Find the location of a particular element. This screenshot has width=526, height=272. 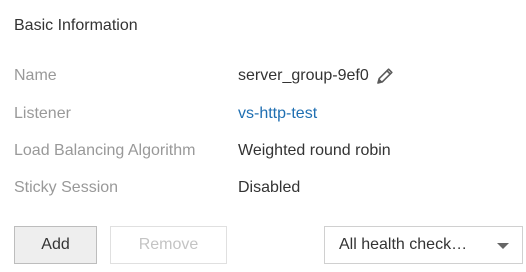

field-label-name: Name is located at coordinates (35, 75).